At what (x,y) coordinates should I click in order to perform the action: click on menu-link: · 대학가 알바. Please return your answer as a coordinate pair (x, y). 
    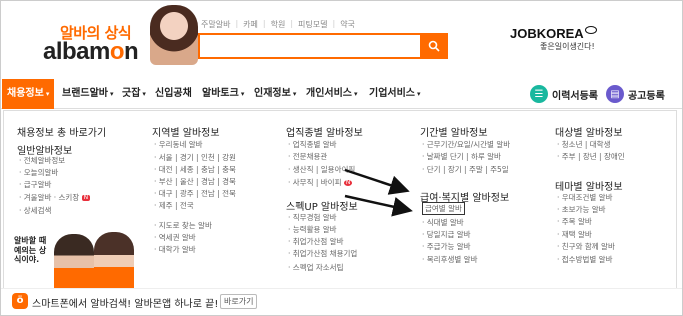
    Looking at the image, I should click on (175, 250).